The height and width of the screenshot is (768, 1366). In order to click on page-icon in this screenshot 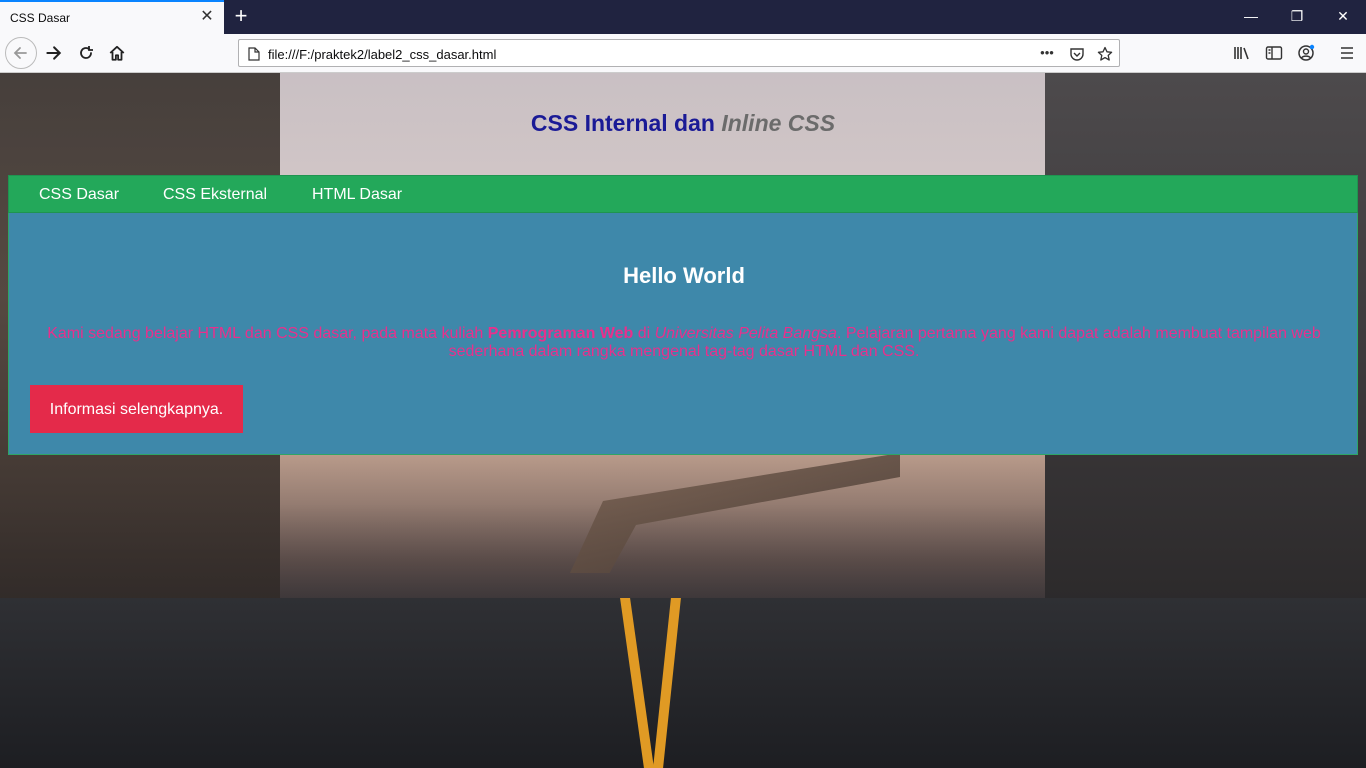, I will do `click(254, 54)`.